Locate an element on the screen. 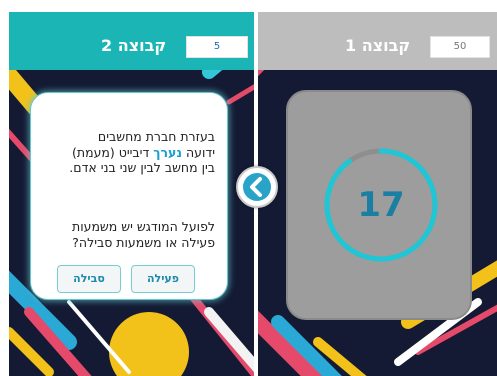 This screenshot has width=497, height=376. team2-score: 5 is located at coordinates (217, 47).